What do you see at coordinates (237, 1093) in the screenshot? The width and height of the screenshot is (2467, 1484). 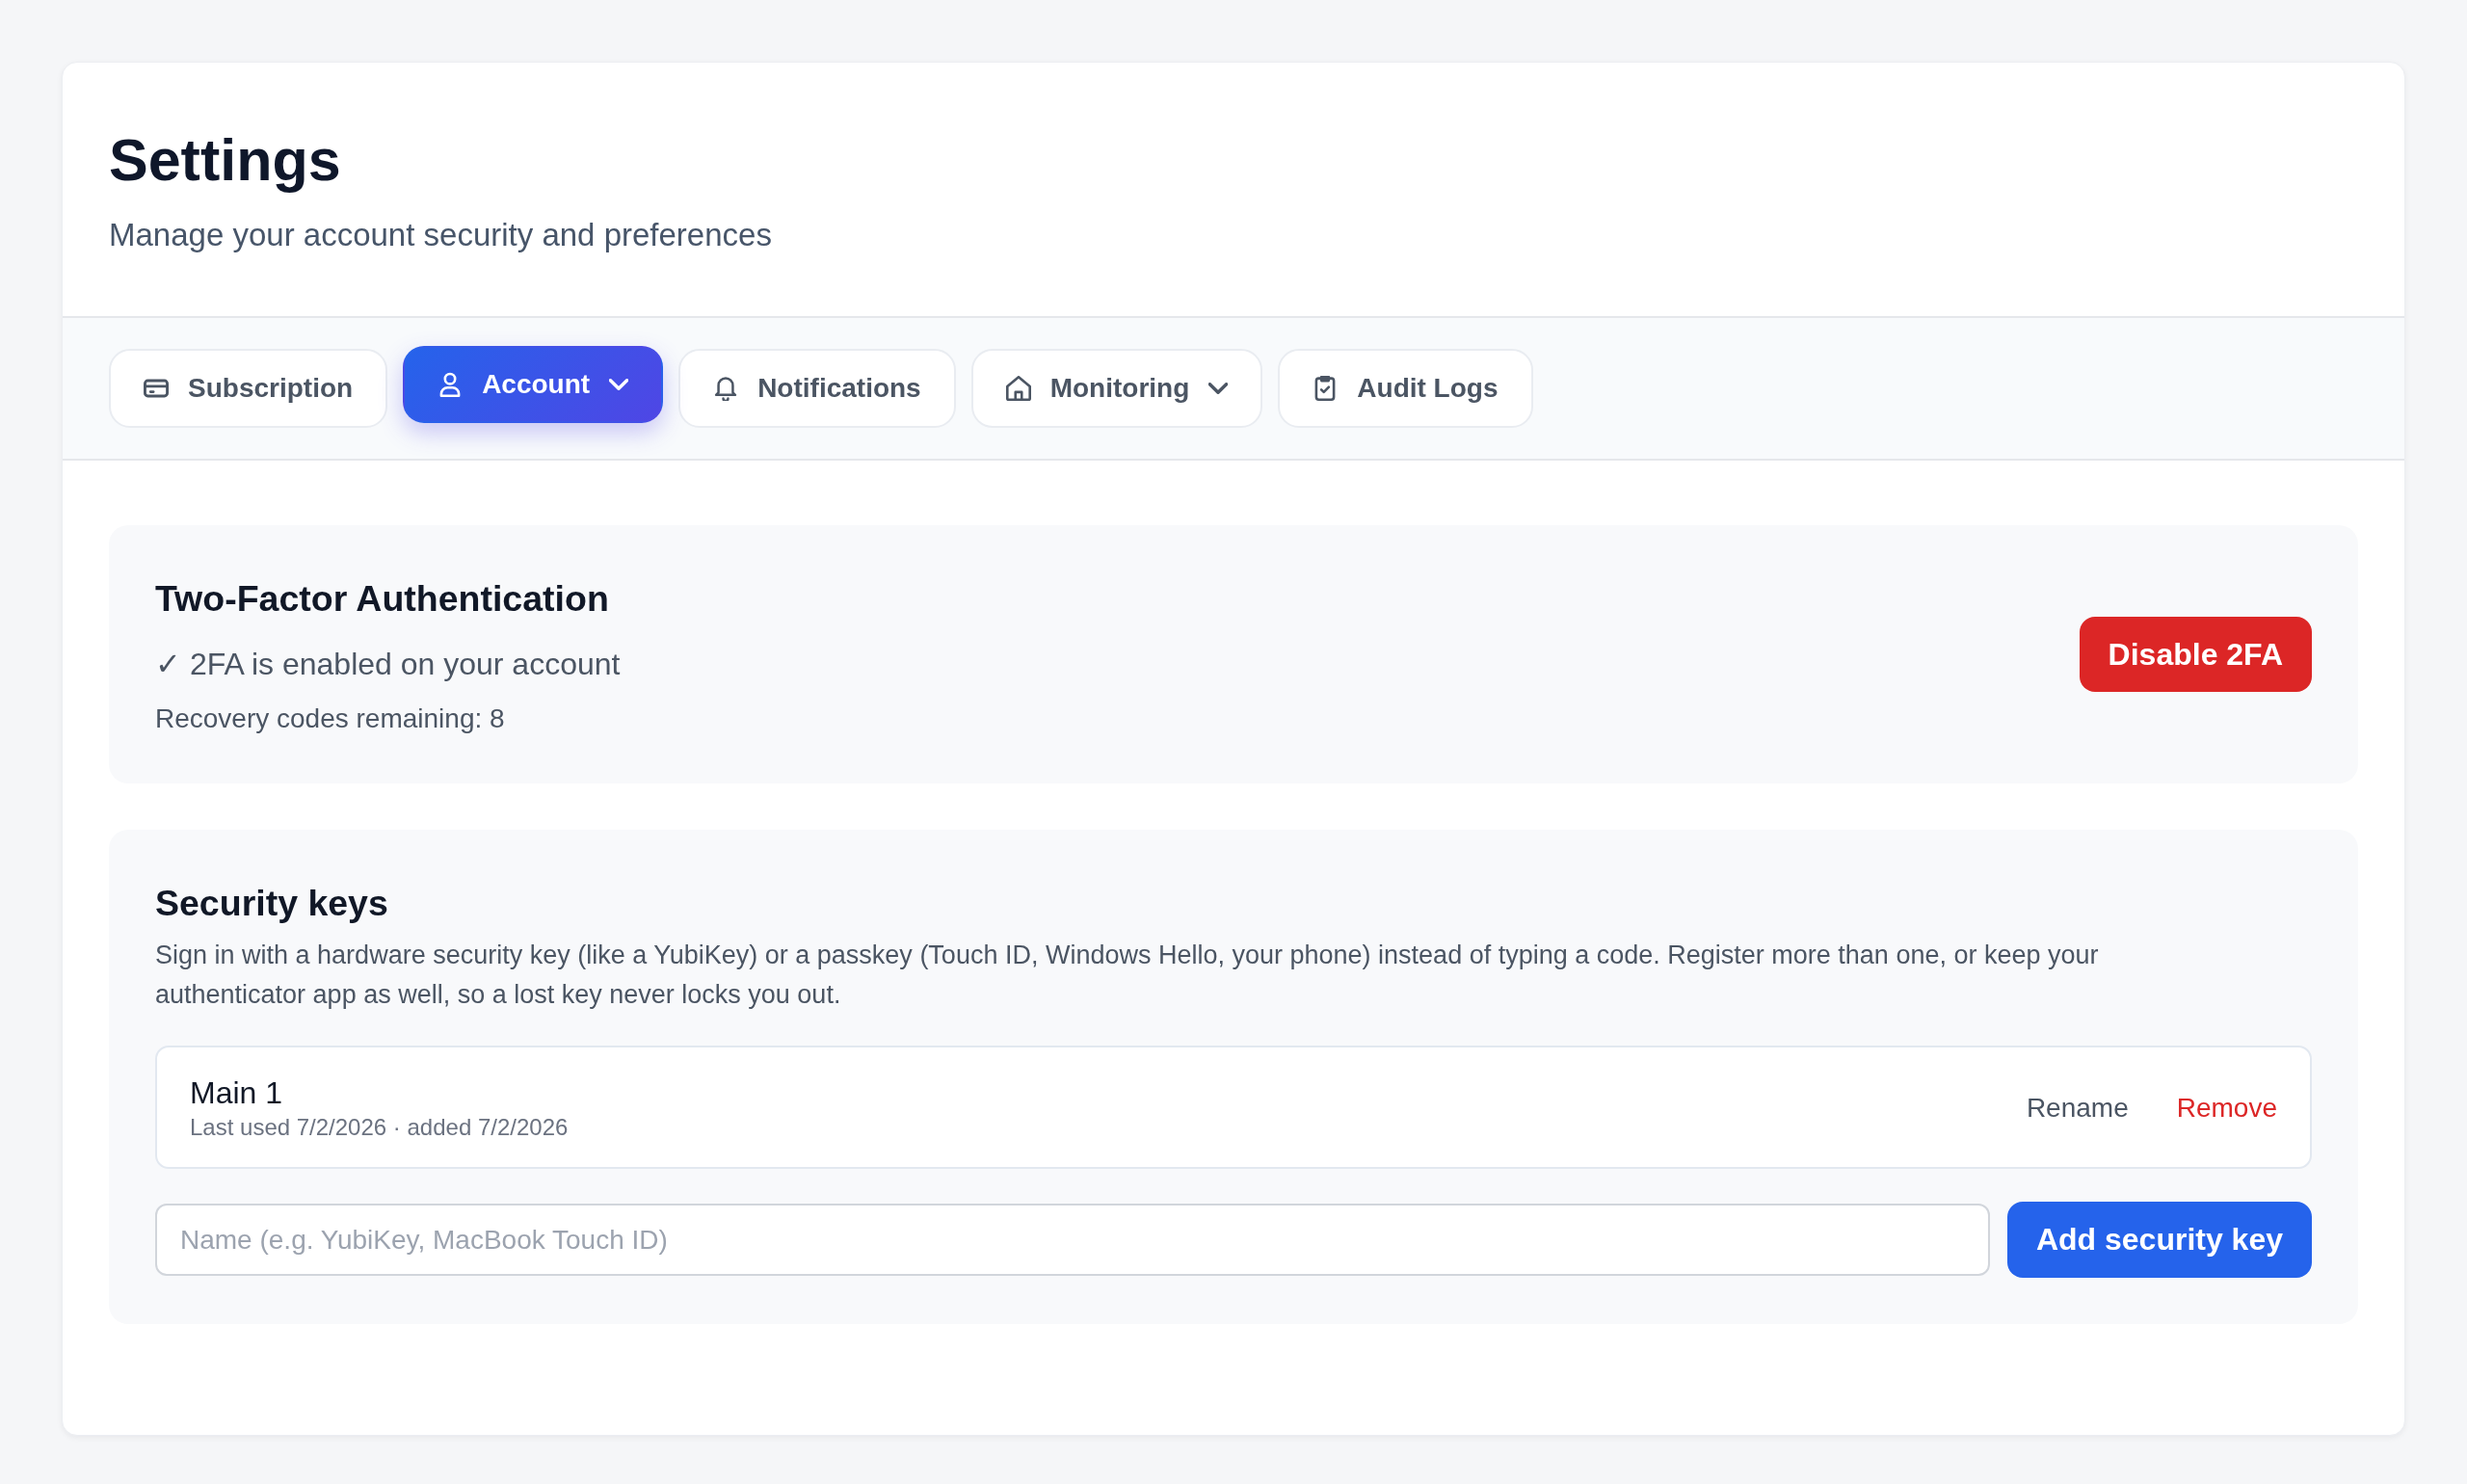 I see `key-name: Main 1` at bounding box center [237, 1093].